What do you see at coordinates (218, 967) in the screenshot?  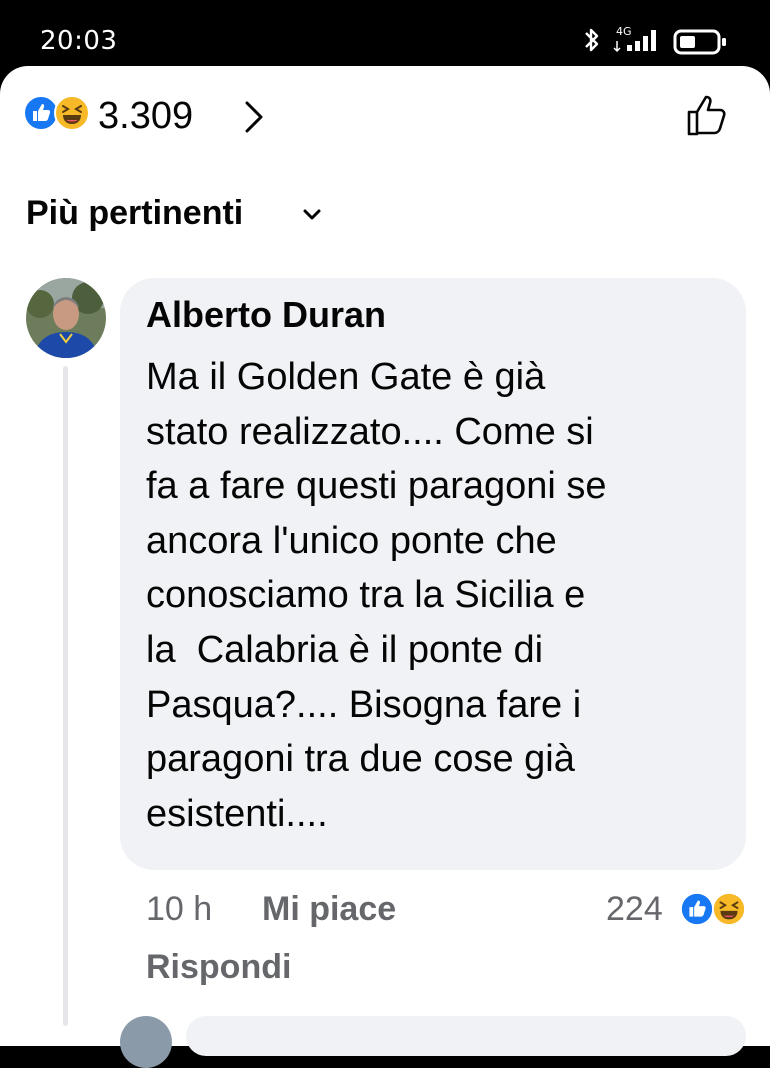 I see `reply-button: Rispondi` at bounding box center [218, 967].